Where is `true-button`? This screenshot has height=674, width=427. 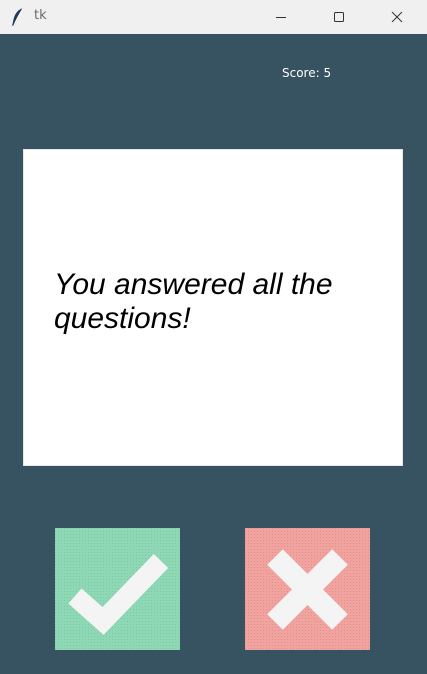 true-button is located at coordinates (117, 589).